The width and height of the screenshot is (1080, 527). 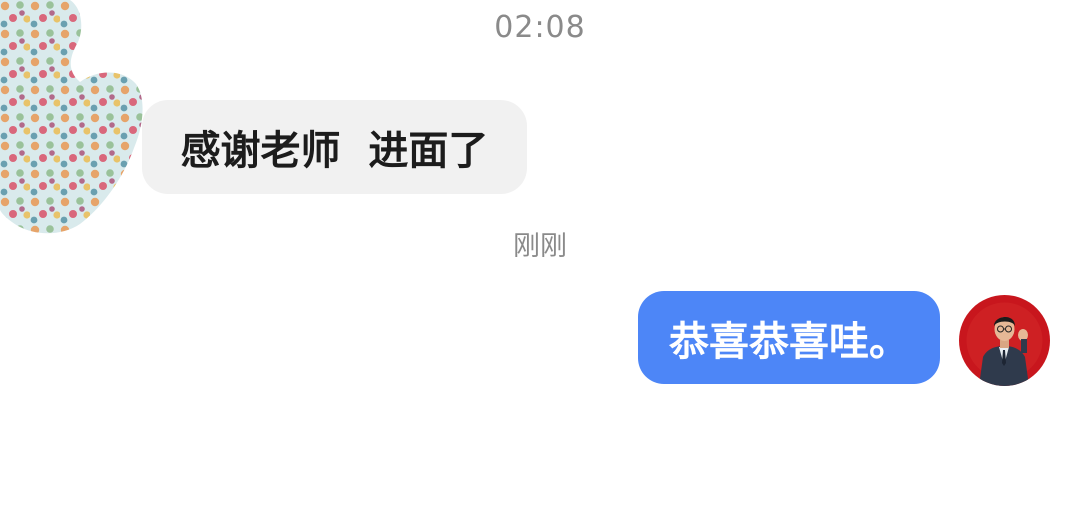 I want to click on message-timestamp: 刚刚, so click(x=540, y=246).